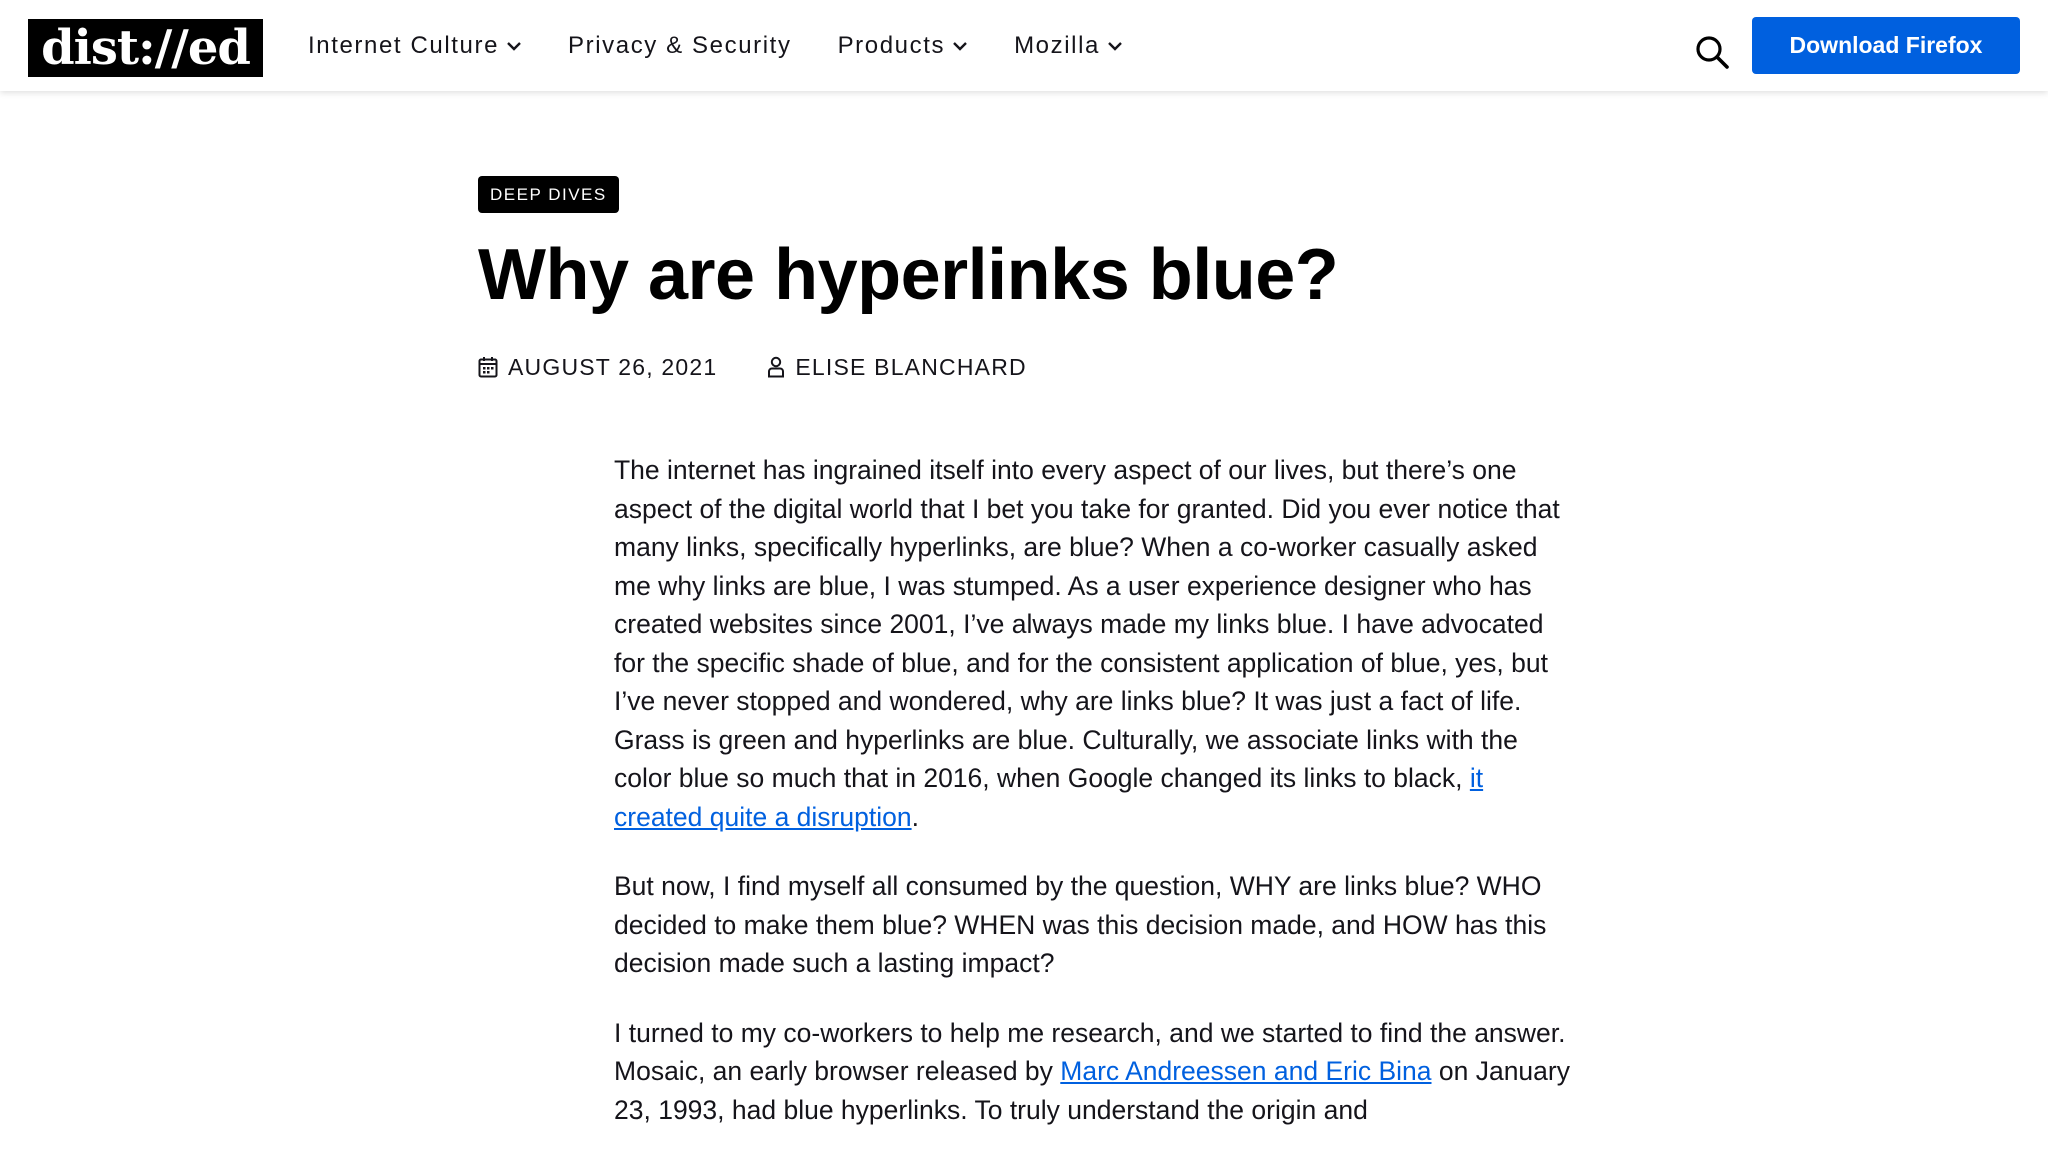 This screenshot has width=2048, height=1160. What do you see at coordinates (145, 48) in the screenshot?
I see `site-logo: dist://ed` at bounding box center [145, 48].